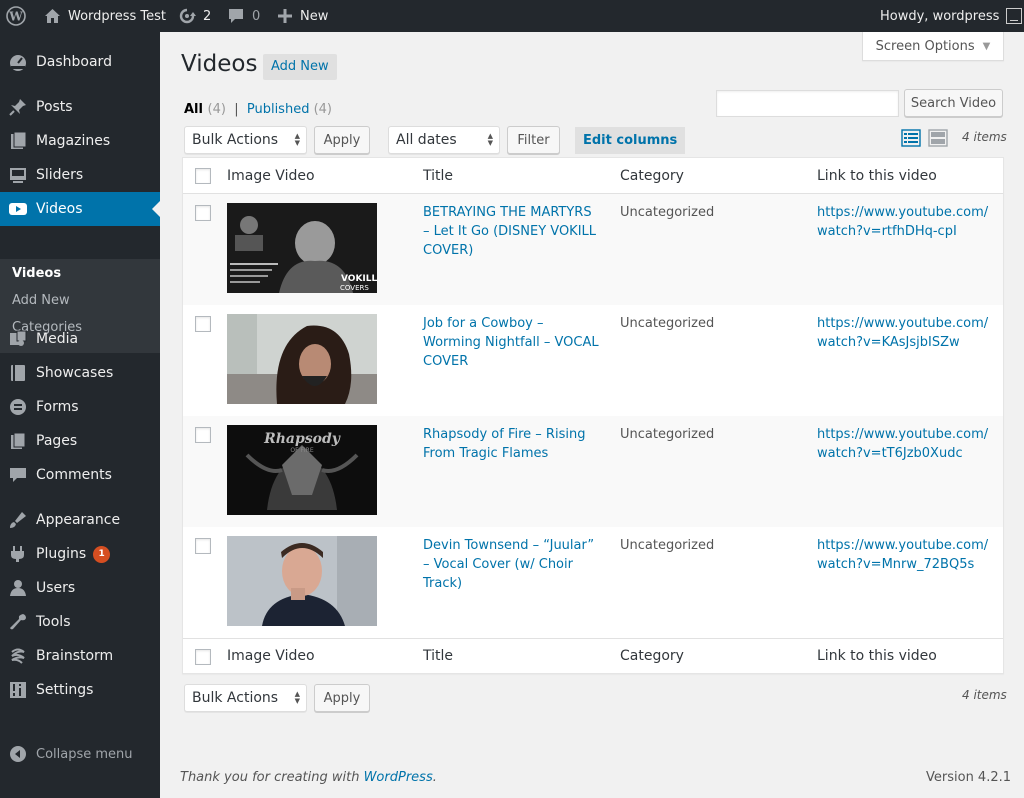 The height and width of the screenshot is (798, 1024). What do you see at coordinates (342, 698) in the screenshot?
I see `apply-button-bottom: Apply` at bounding box center [342, 698].